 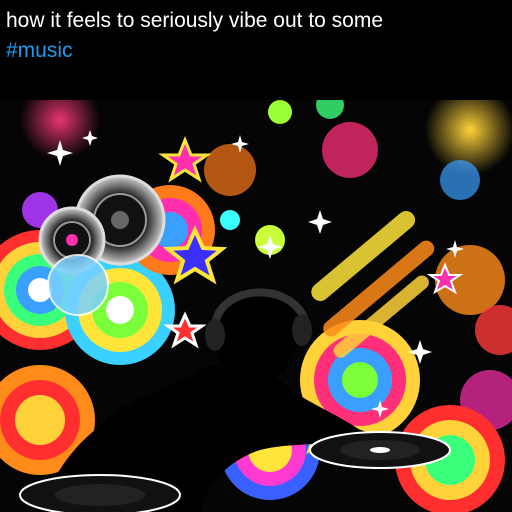 I want to click on hashtag-link: #music, so click(x=256, y=51).